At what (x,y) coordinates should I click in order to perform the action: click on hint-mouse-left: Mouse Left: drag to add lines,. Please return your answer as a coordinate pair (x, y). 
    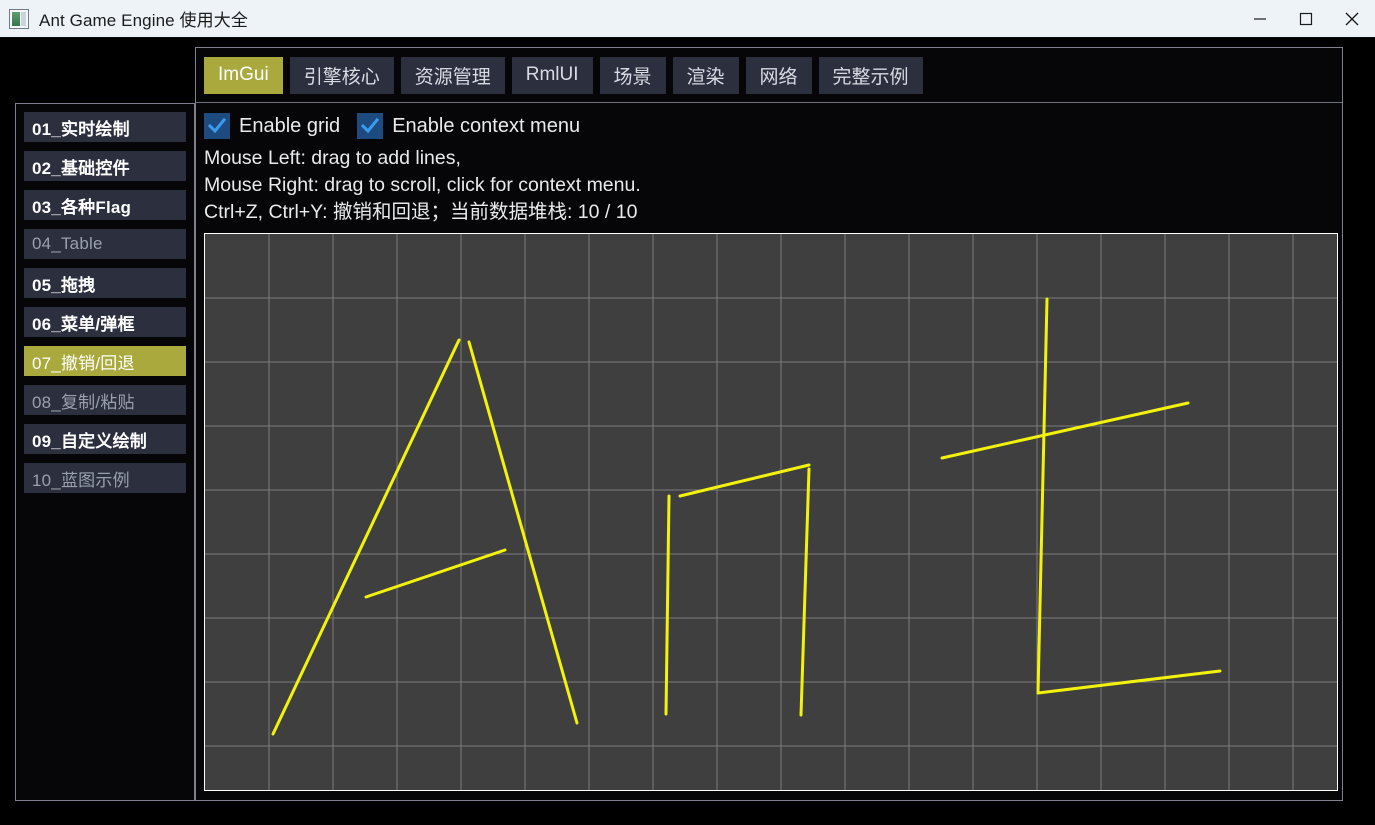
    Looking at the image, I should click on (332, 158).